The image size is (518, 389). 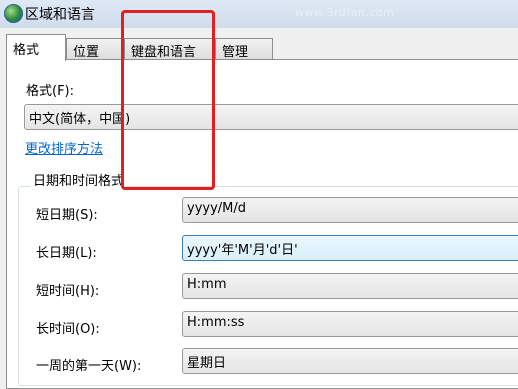 I want to click on long-time-label: 长时间(O):, so click(x=68, y=329).